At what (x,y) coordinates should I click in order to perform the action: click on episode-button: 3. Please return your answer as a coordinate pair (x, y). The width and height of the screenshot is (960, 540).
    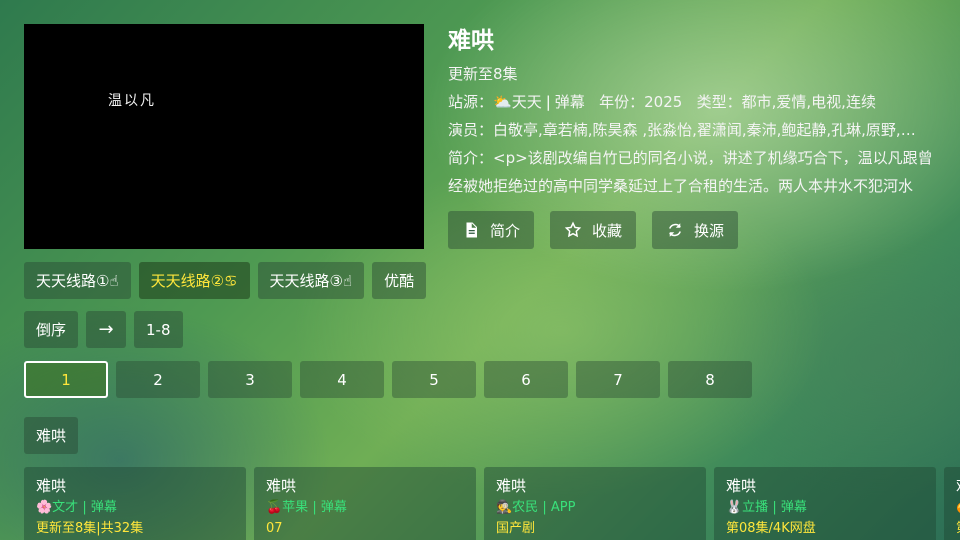
    Looking at the image, I should click on (250, 379).